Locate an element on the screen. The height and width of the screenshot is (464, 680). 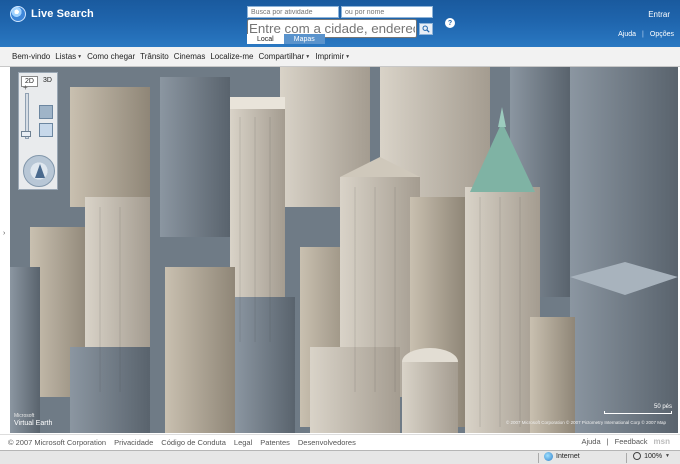
browser-status-bar: Internet 100% ▼ is located at coordinates (340, 457).